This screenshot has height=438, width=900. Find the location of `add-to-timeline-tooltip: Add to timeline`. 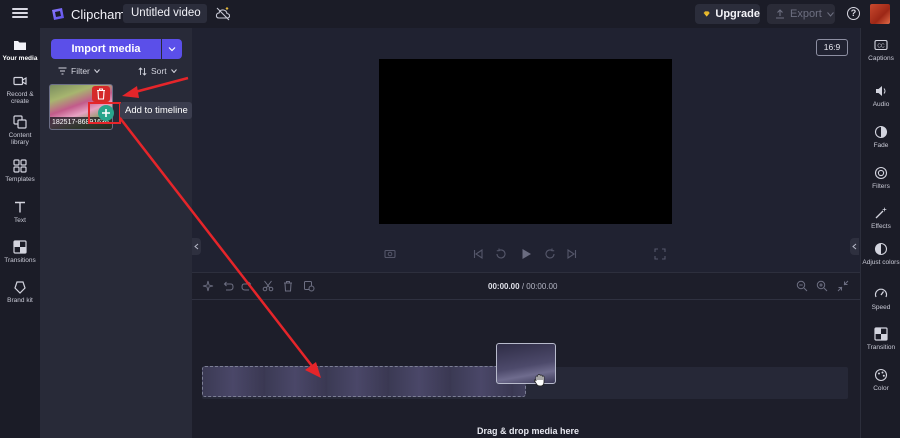

add-to-timeline-tooltip: Add to timeline is located at coordinates (156, 110).